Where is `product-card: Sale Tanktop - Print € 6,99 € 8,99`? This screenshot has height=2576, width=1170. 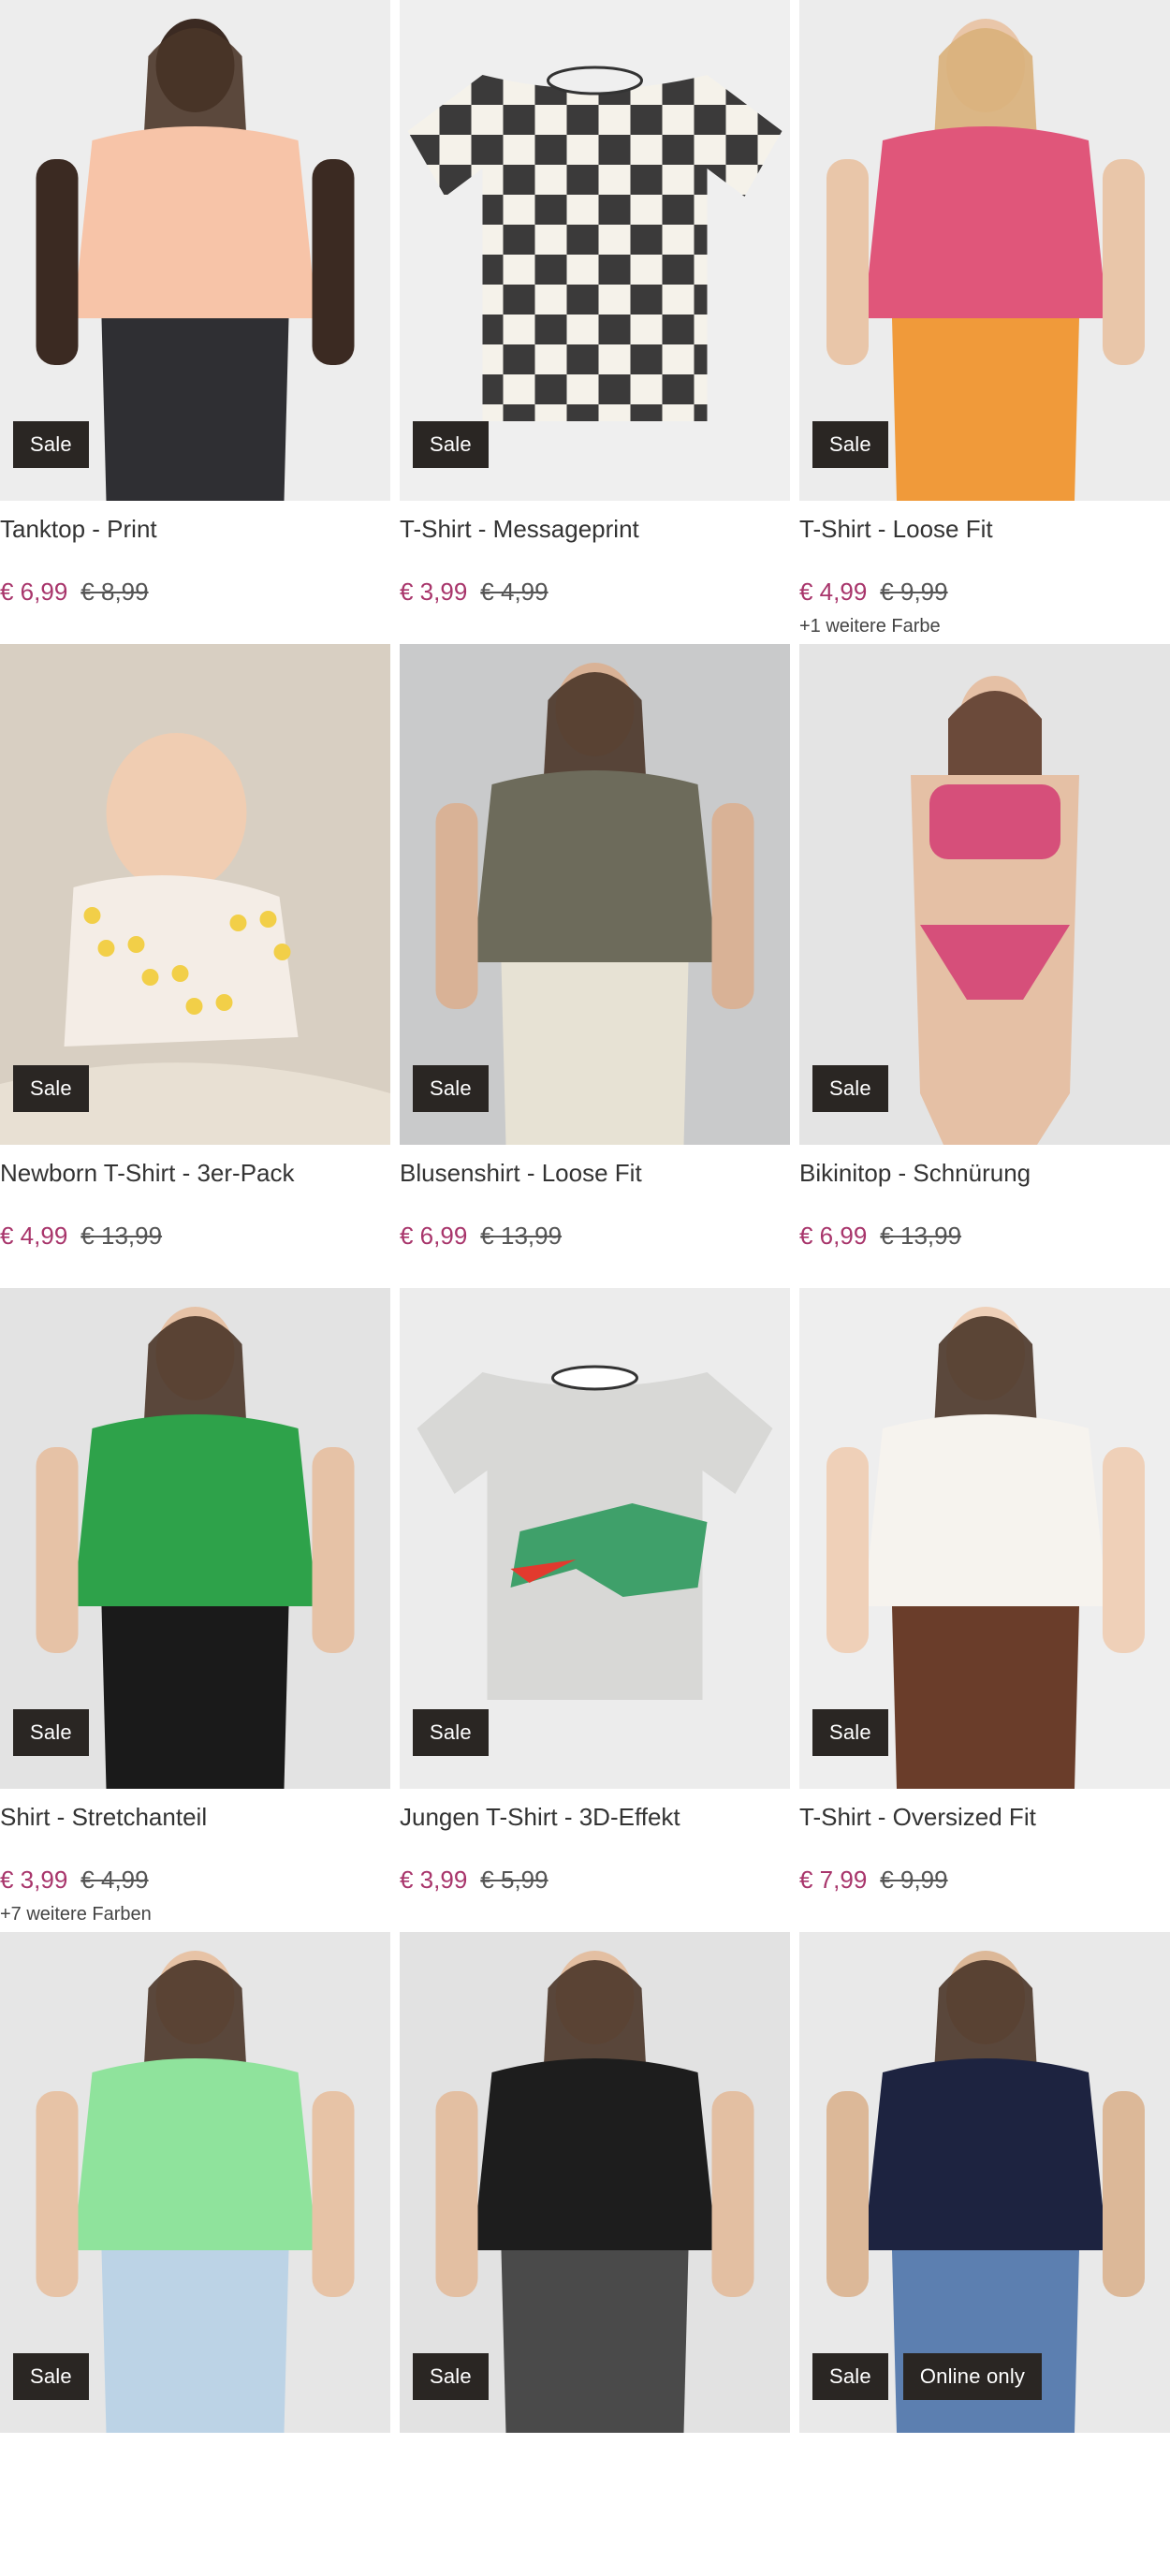
product-card: Sale Tanktop - Print € 6,99 € 8,99 is located at coordinates (195, 322).